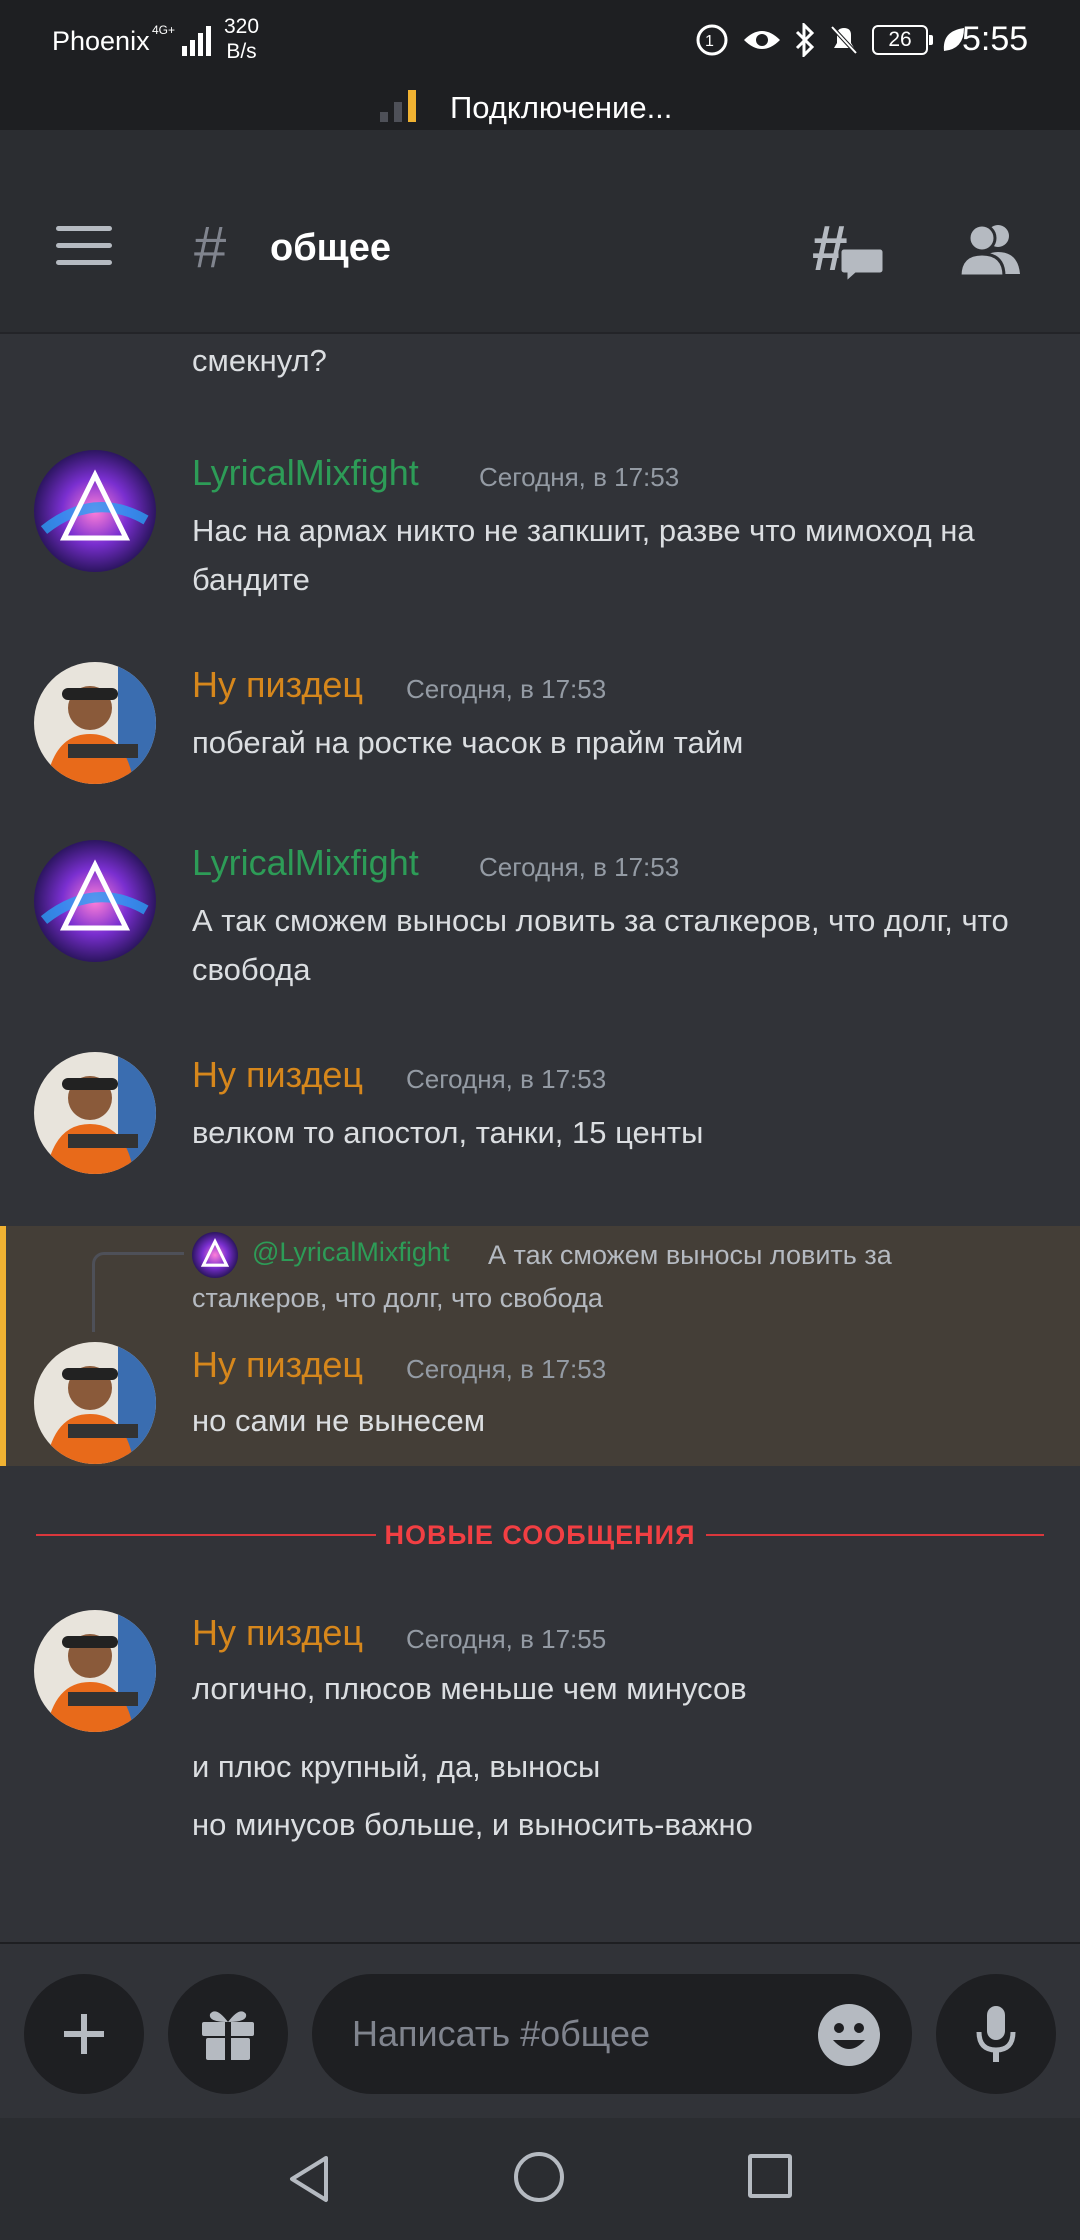 This screenshot has height=2240, width=1080. What do you see at coordinates (448, 1132) in the screenshot?
I see `message-text: велком то апостол, танки, 15 центы` at bounding box center [448, 1132].